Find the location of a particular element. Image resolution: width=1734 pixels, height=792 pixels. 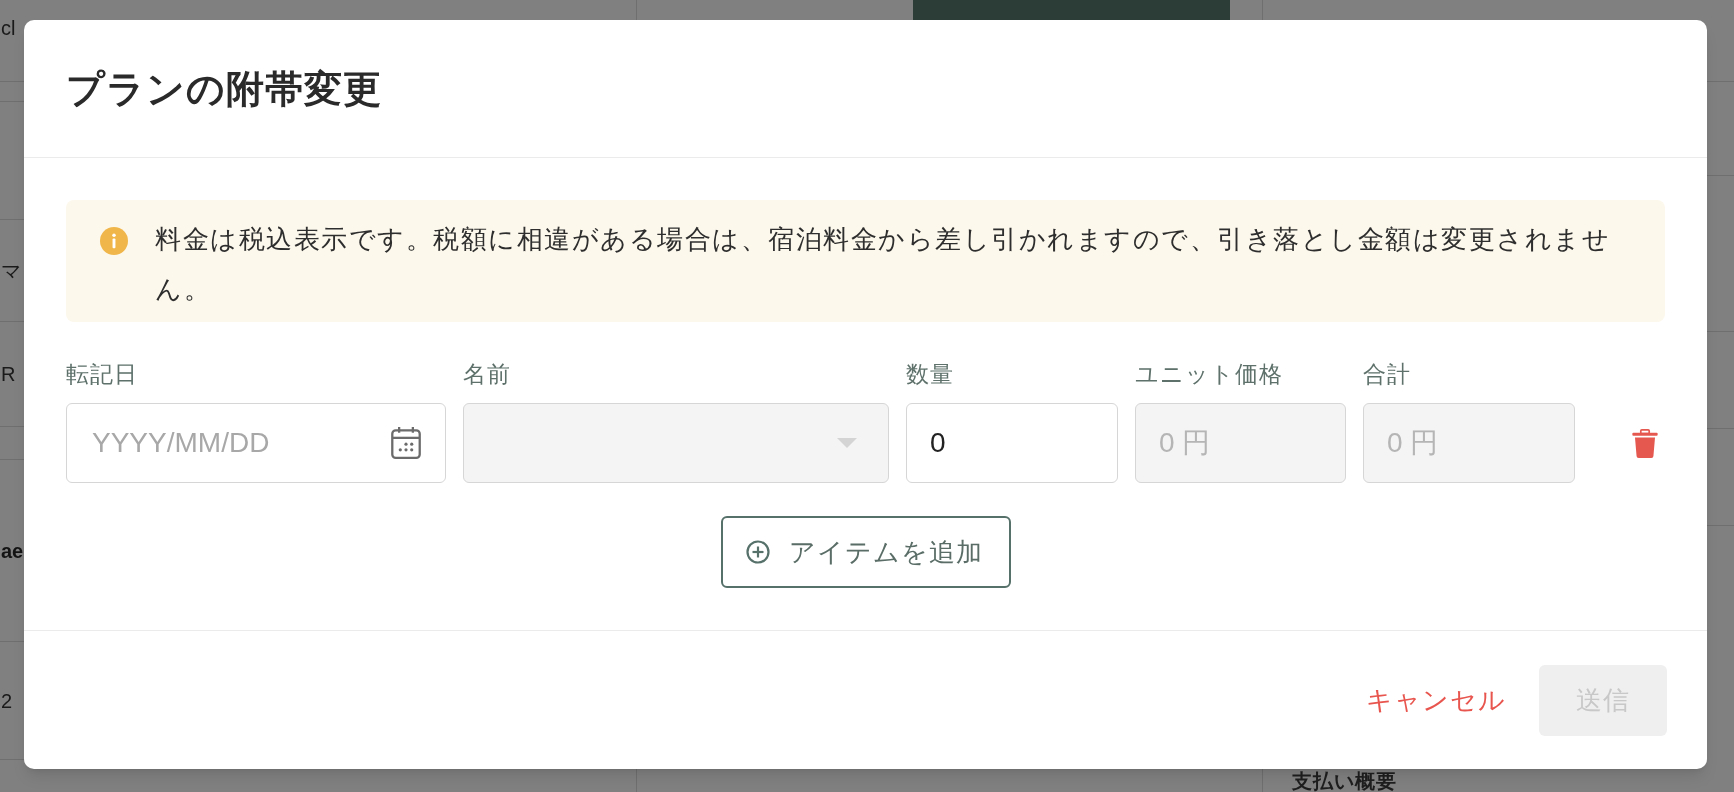

dialog-title: プランの附帯変更 is located at coordinates (224, 89).